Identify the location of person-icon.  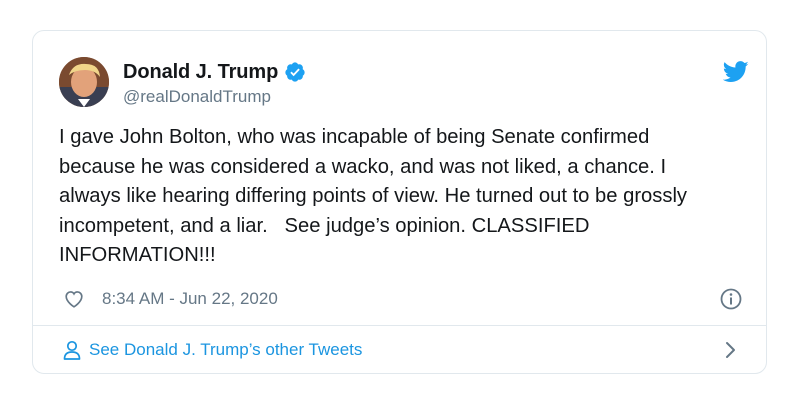
(72, 350).